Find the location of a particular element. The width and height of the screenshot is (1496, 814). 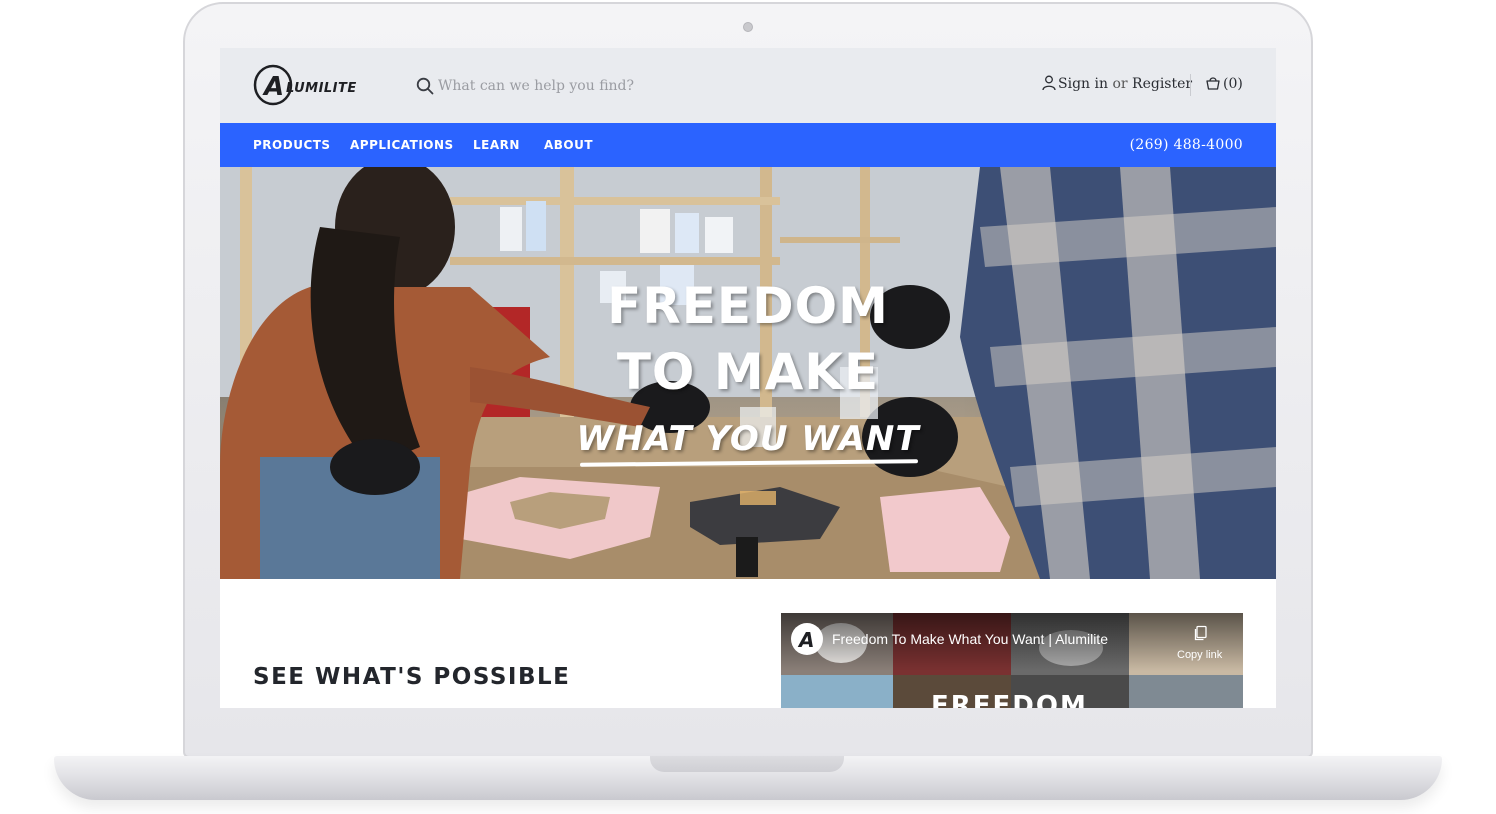

alumilite-logo: A LUMILITE is located at coordinates (315, 85).